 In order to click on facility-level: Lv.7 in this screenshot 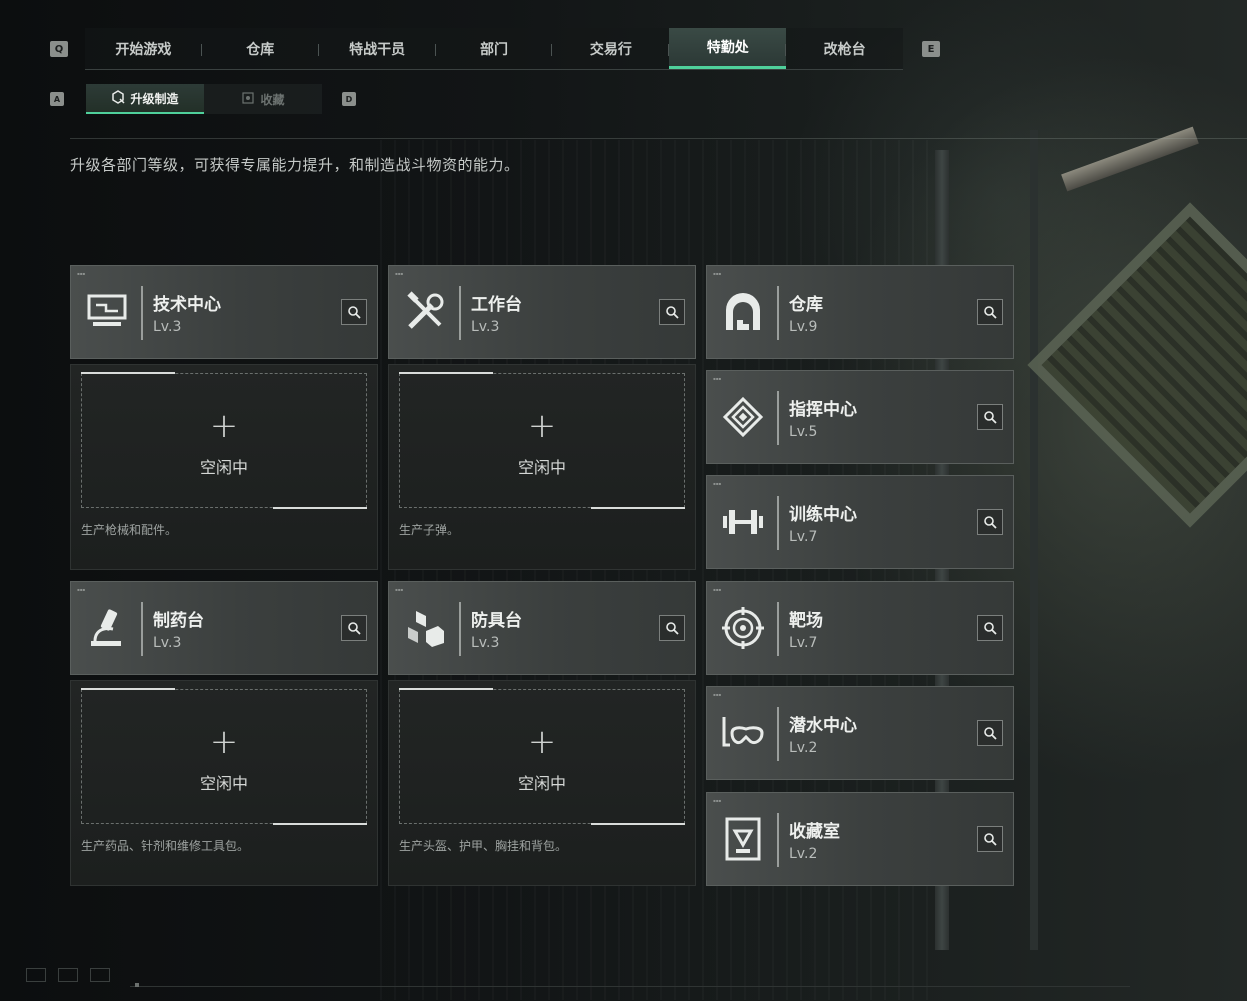, I will do `click(803, 643)`.